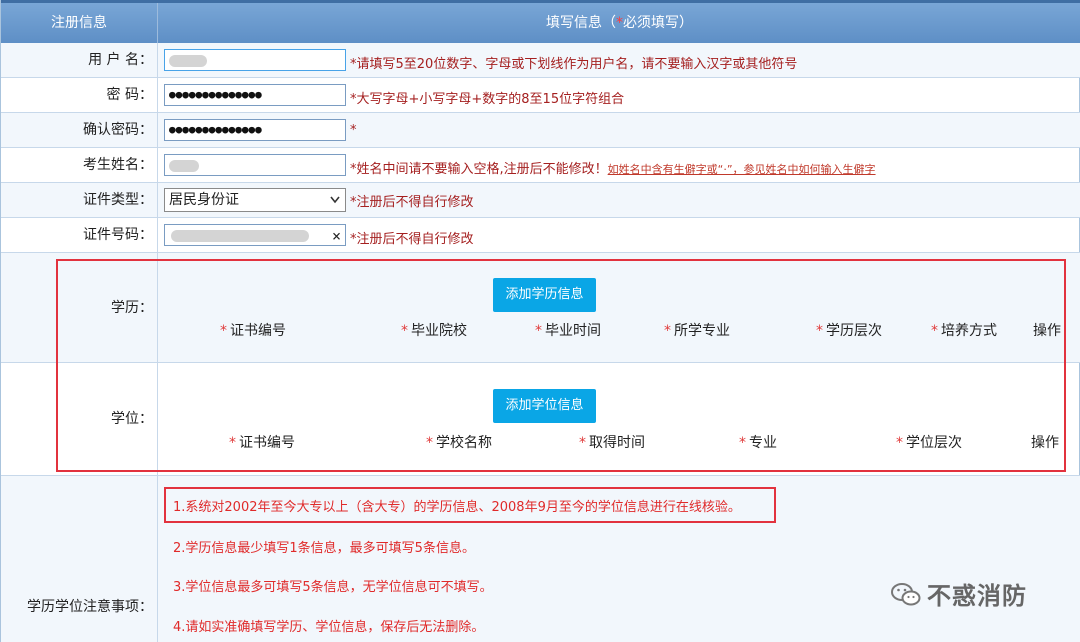 This screenshot has height=642, width=1080. Describe the element at coordinates (79, 200) in the screenshot. I see `id-type-label: 证件类型：` at that location.